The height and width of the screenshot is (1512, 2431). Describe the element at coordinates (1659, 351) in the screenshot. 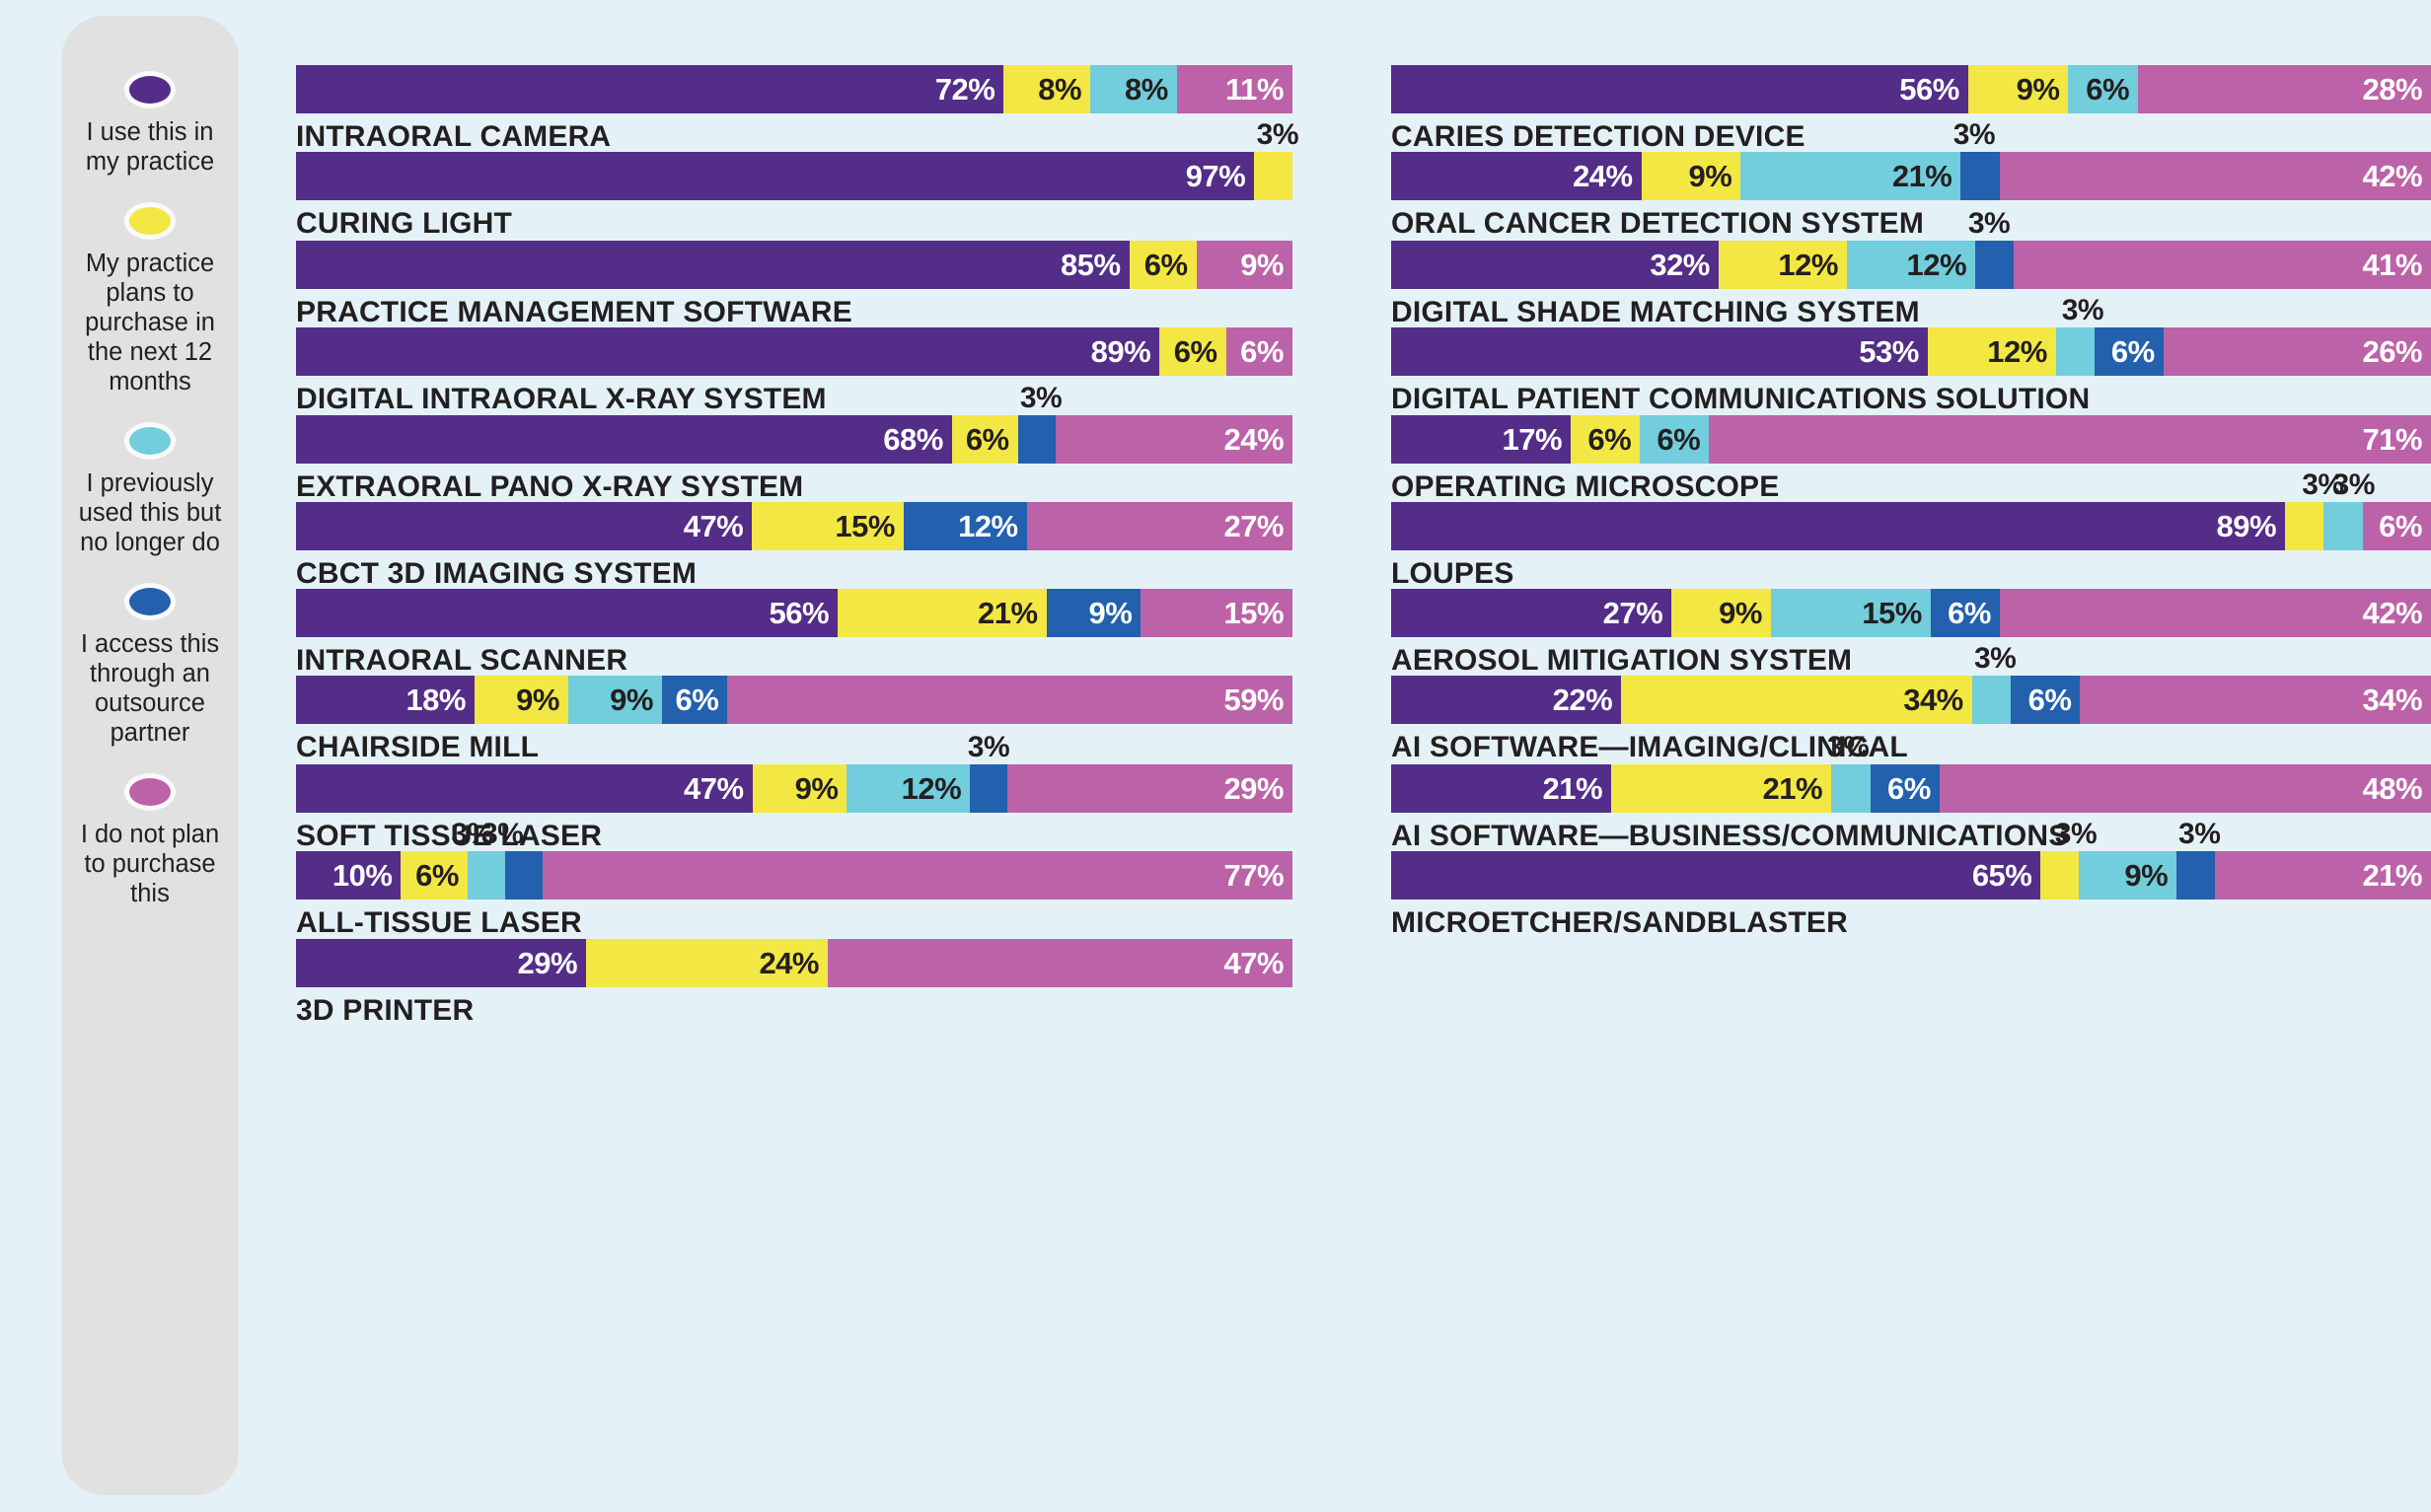

I see `bar-segment: 53%` at that location.